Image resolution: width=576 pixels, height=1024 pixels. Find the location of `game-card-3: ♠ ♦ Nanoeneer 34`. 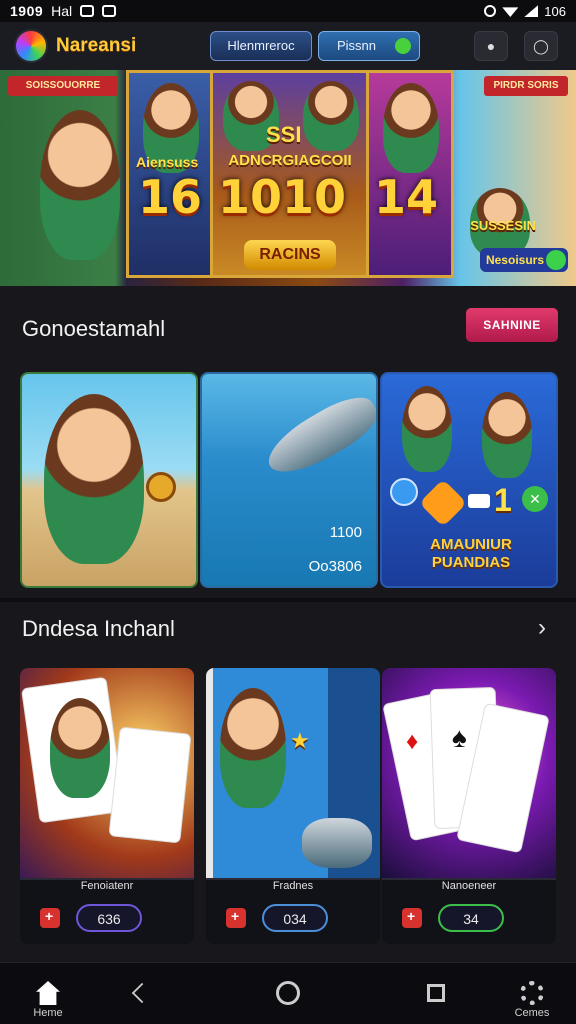

game-card-3: ♠ ♦ Nanoeneer 34 is located at coordinates (469, 806).